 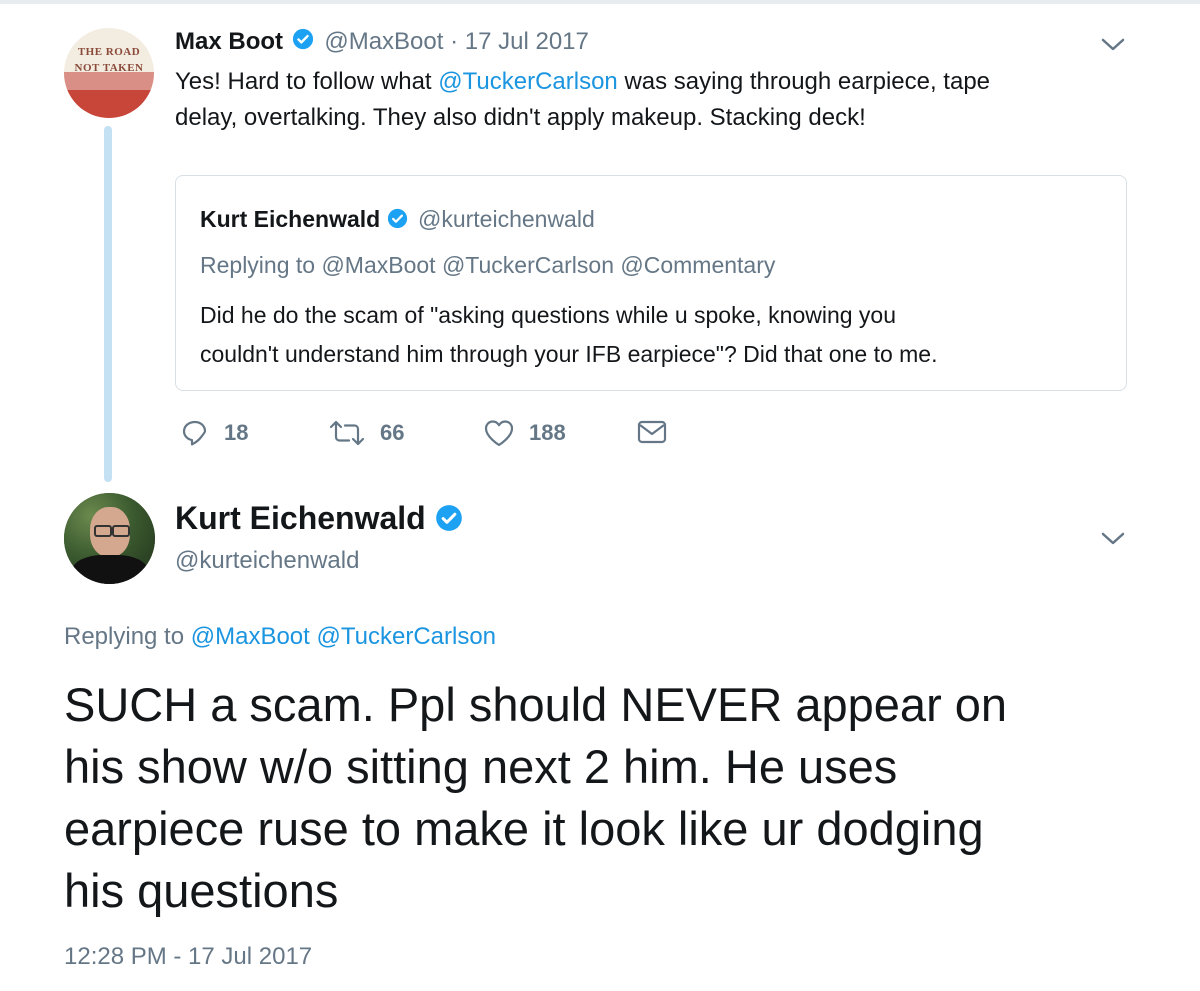 What do you see at coordinates (499, 433) in the screenshot?
I see `heart-icon` at bounding box center [499, 433].